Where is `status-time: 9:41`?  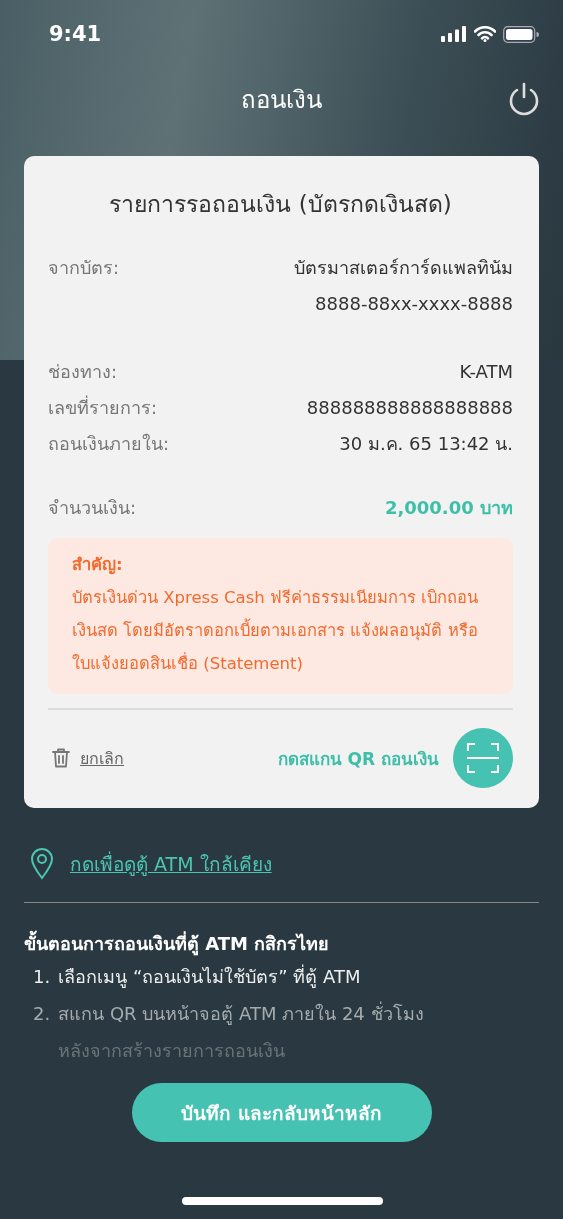
status-time: 9:41 is located at coordinates (75, 34).